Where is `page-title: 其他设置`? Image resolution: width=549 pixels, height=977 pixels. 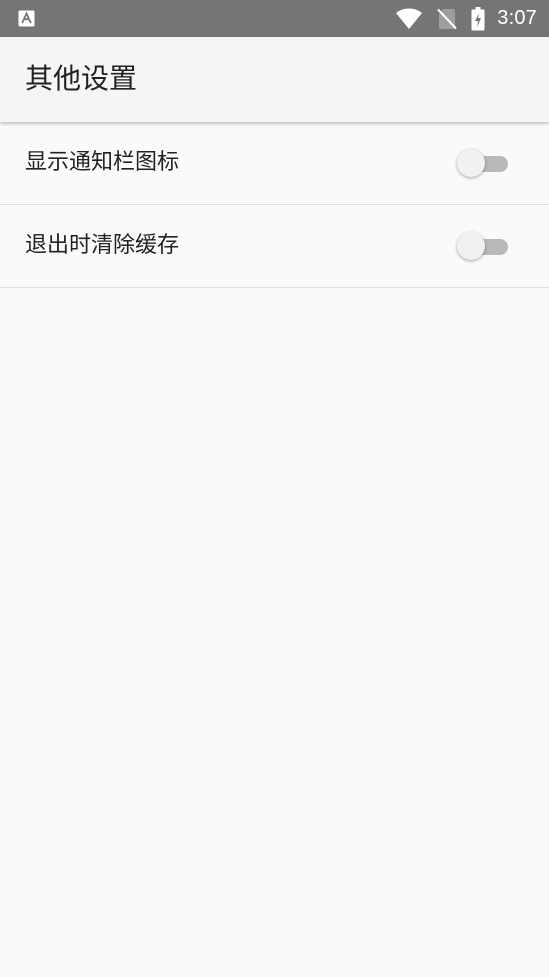
page-title: 其他设置 is located at coordinates (81, 78).